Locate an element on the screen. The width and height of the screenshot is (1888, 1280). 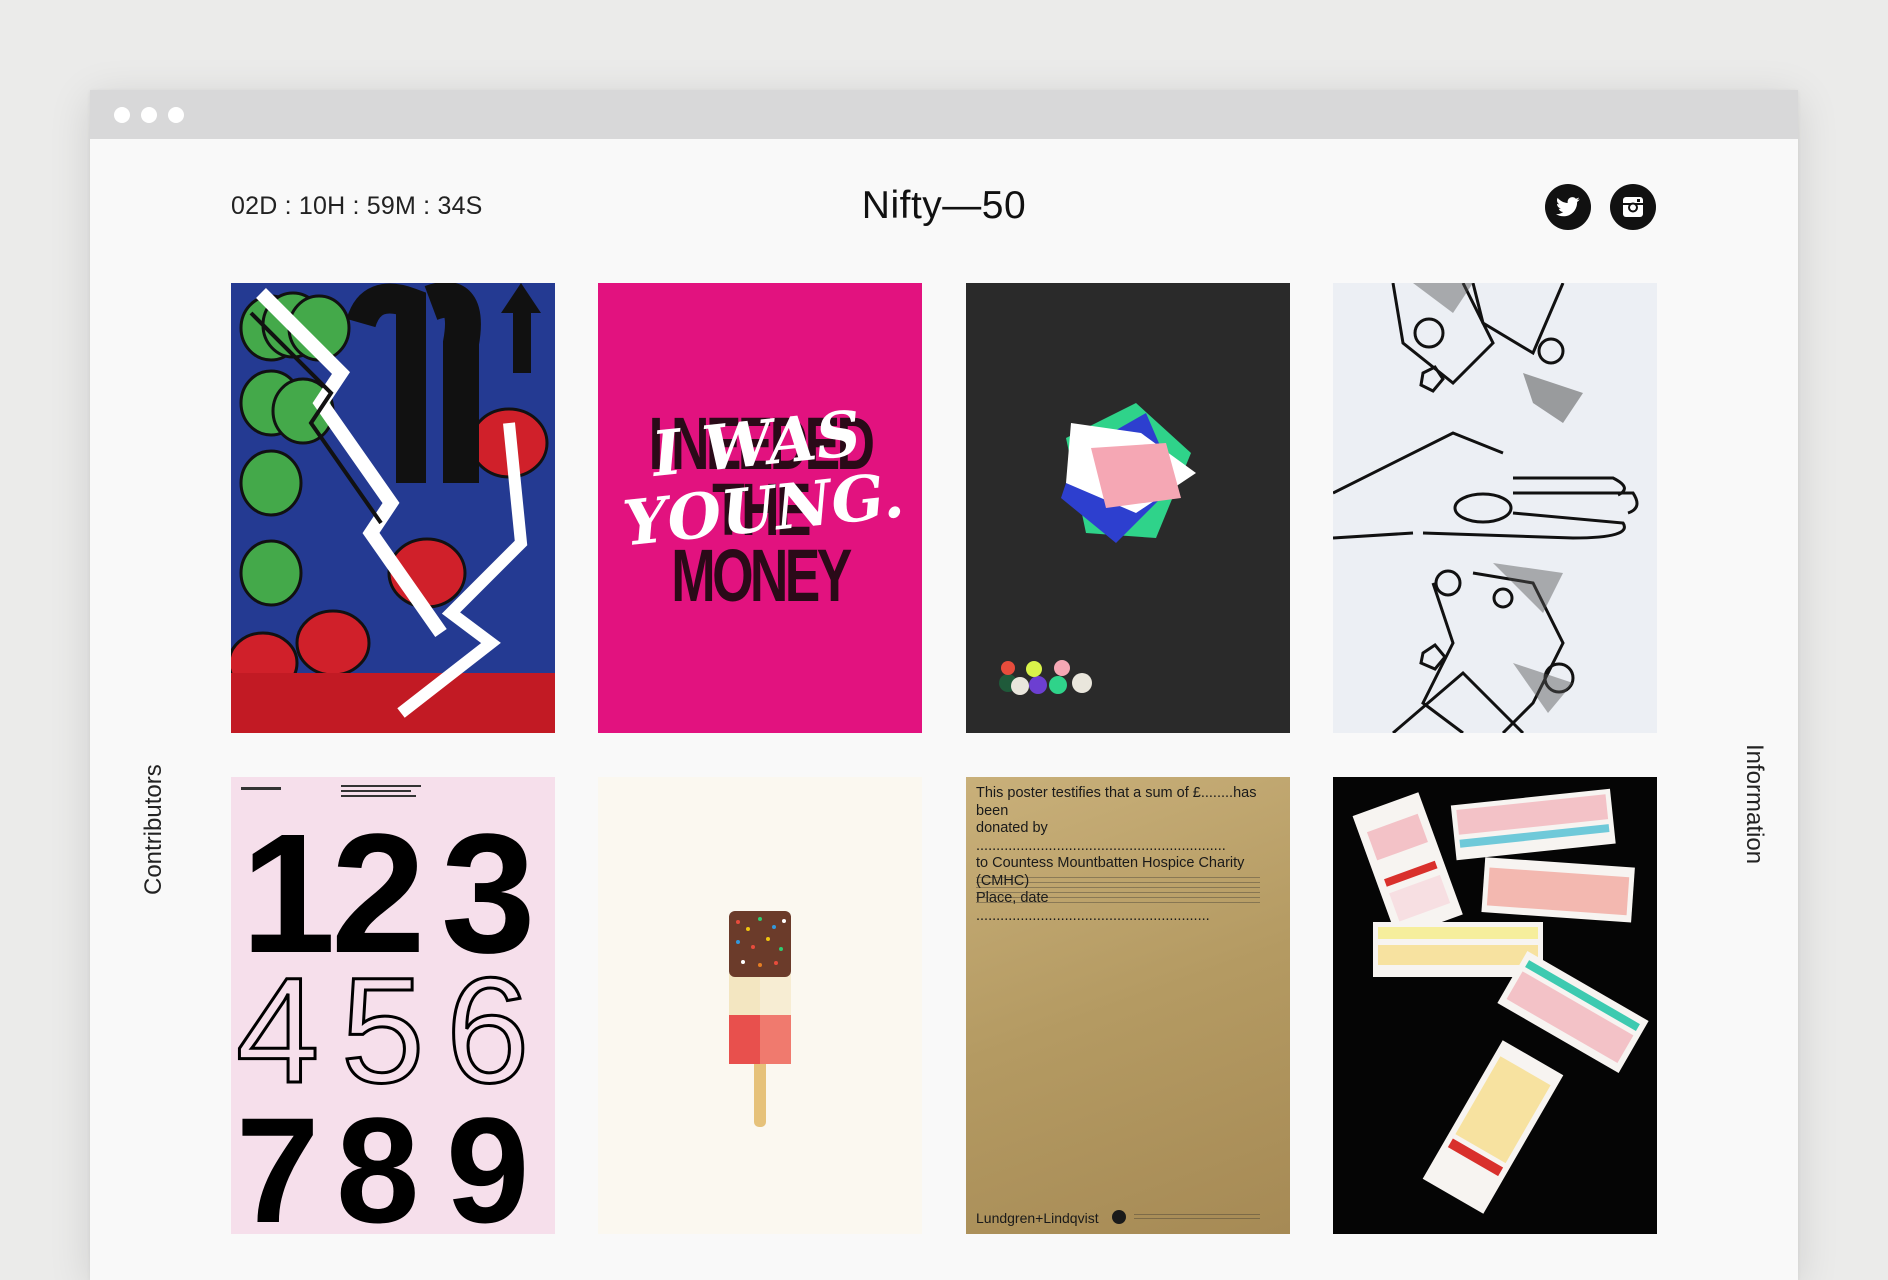
poster-coins is located at coordinates (393, 508).